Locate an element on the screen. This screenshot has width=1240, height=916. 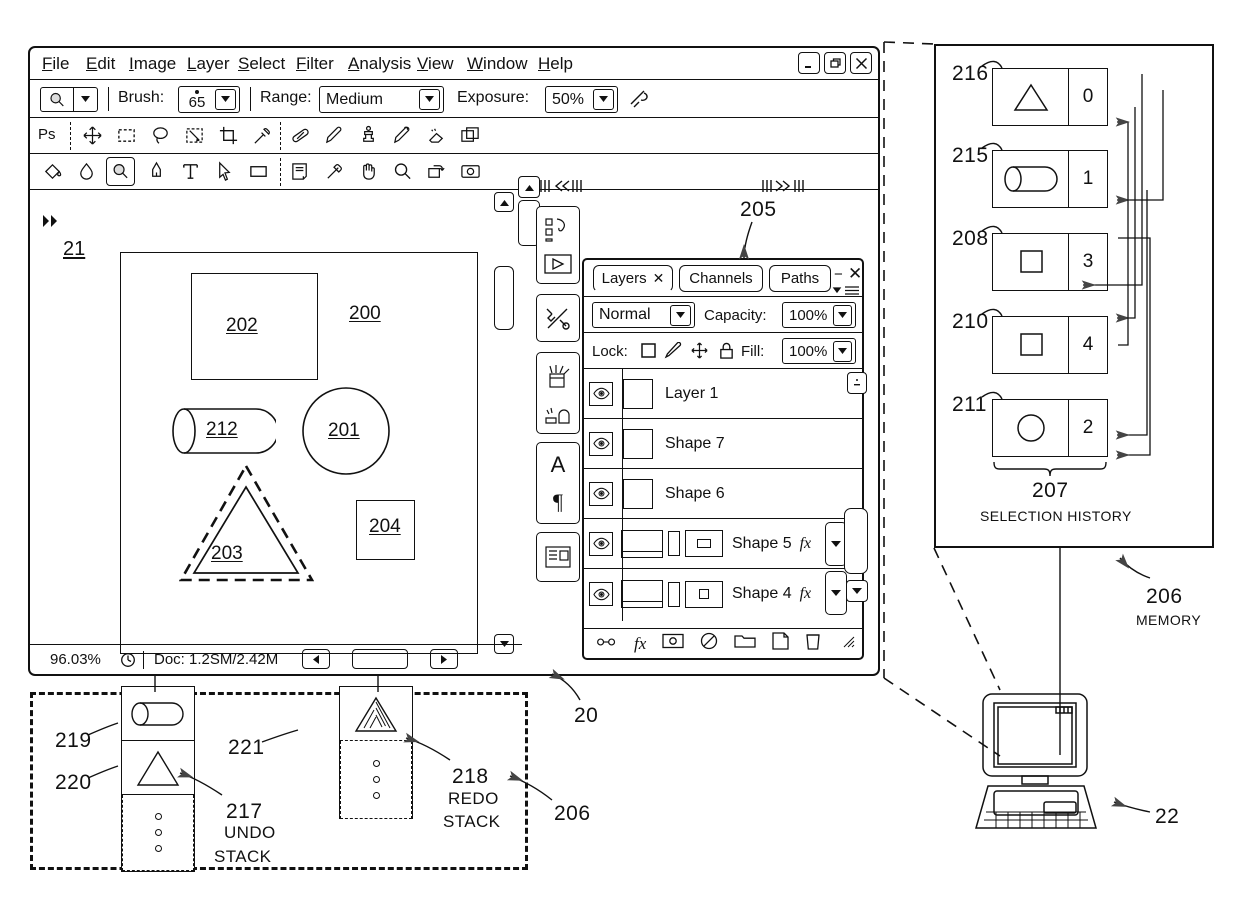
hand-tool-icon is located at coordinates (368, 171).